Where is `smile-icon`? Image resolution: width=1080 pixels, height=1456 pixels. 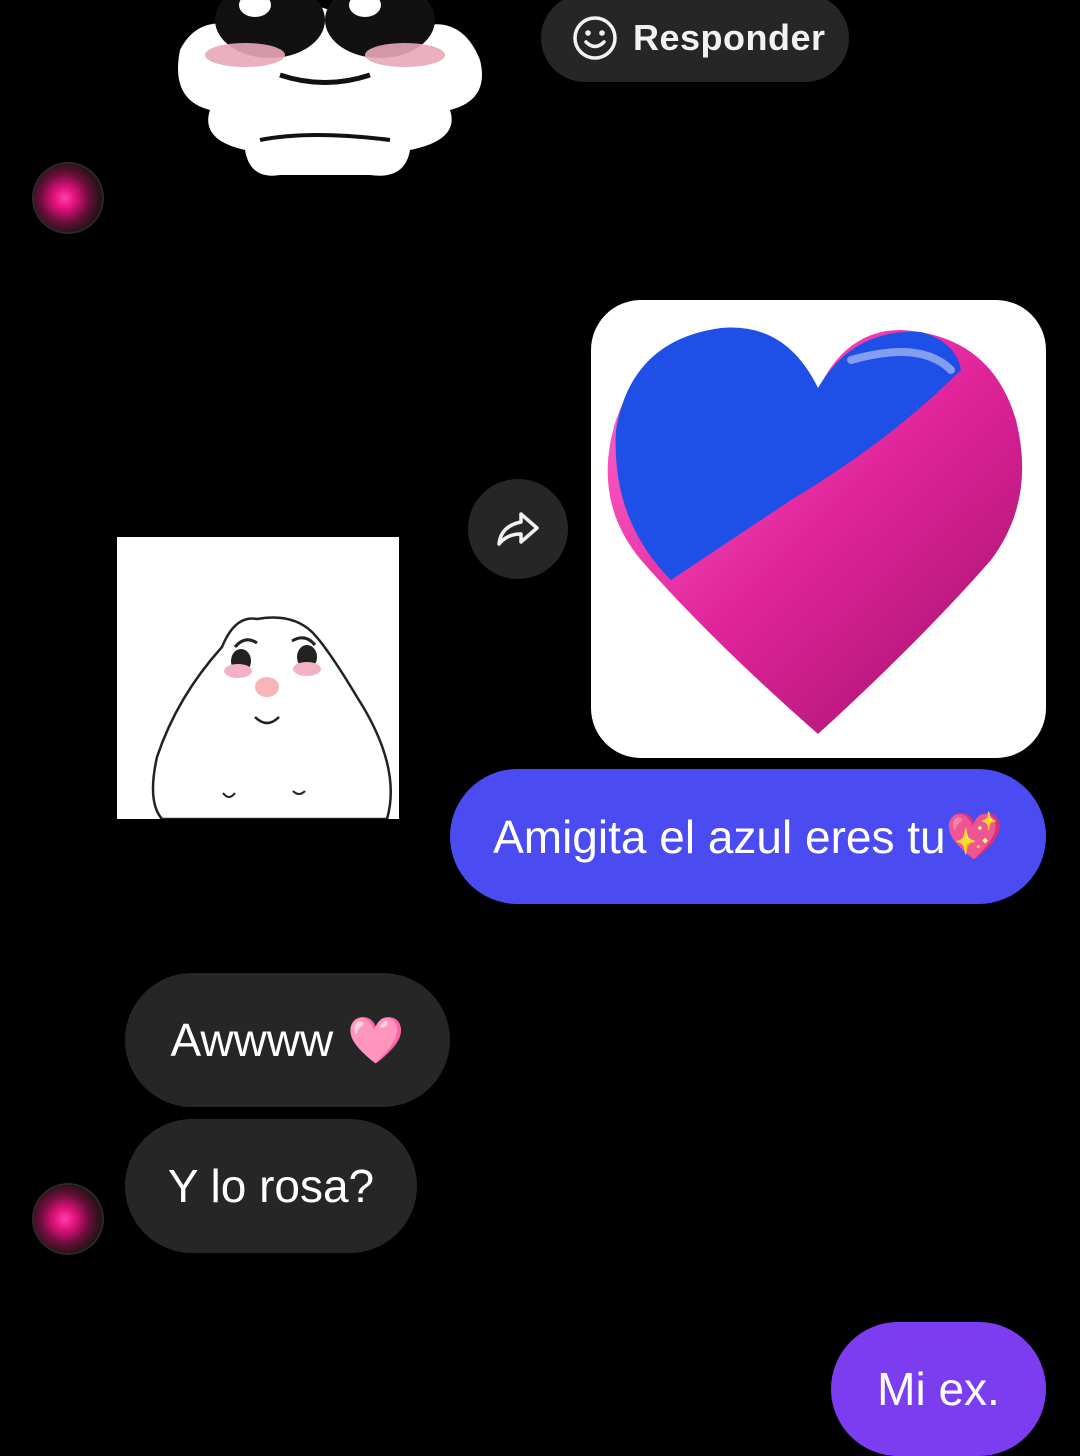 smile-icon is located at coordinates (595, 38).